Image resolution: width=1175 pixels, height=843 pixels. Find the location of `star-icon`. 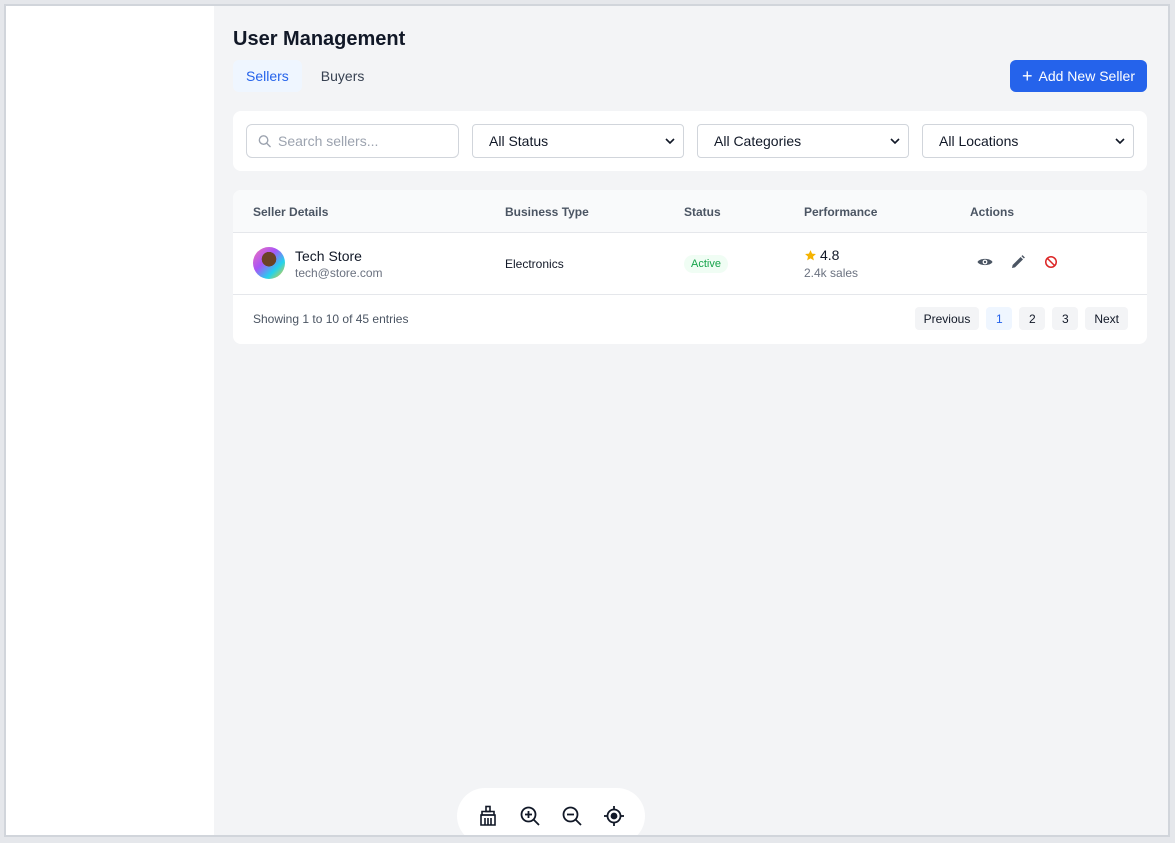

star-icon is located at coordinates (810, 254).